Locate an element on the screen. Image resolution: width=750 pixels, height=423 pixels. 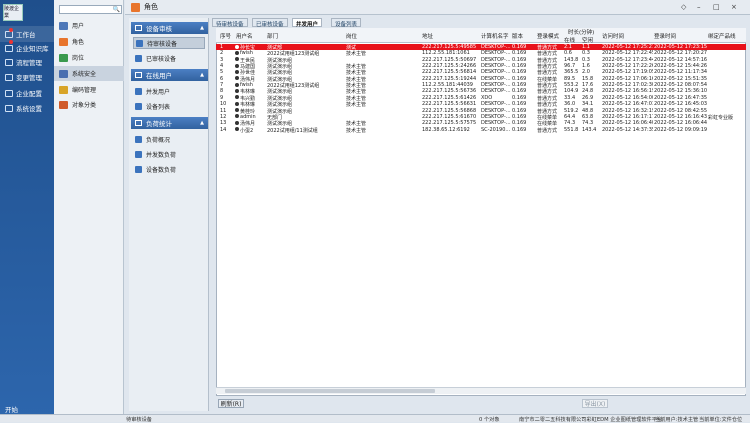
sub-label: 角色 is located at coordinates (78, 42).